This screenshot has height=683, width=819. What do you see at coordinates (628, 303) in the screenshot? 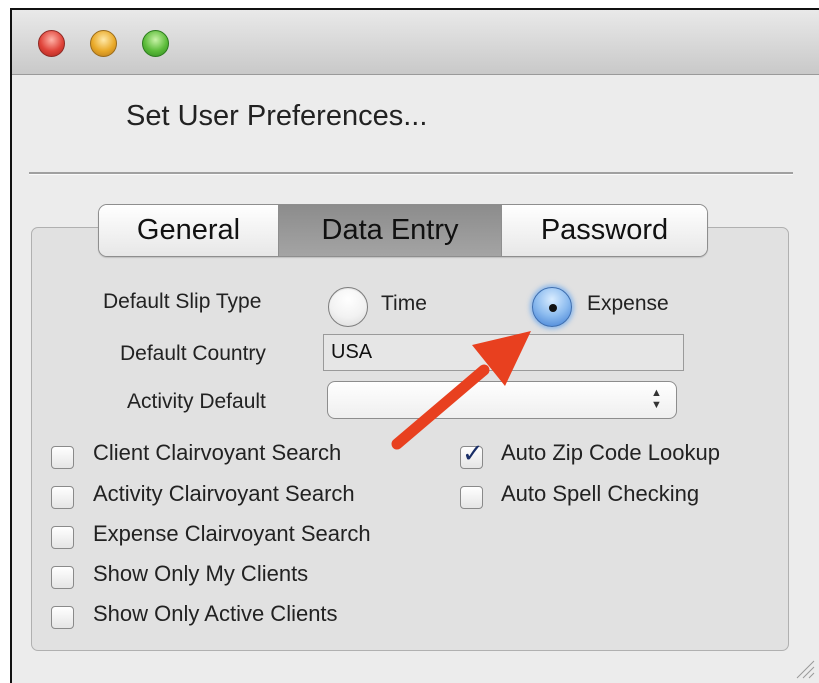
I see `radio-expense-label: Expense` at bounding box center [628, 303].